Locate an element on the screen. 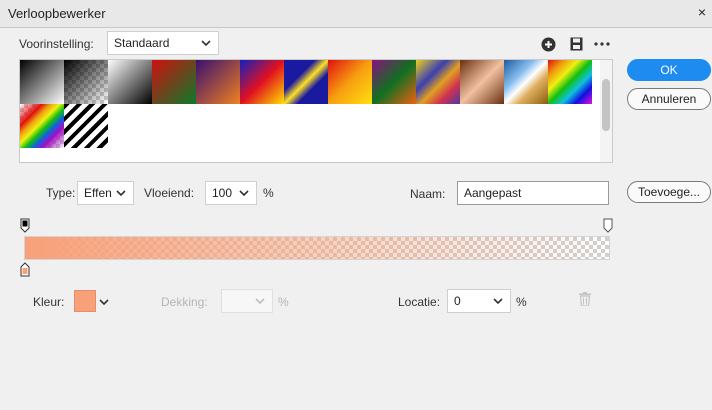 The width and height of the screenshot is (712, 410). color-label: Kleur: is located at coordinates (49, 302).